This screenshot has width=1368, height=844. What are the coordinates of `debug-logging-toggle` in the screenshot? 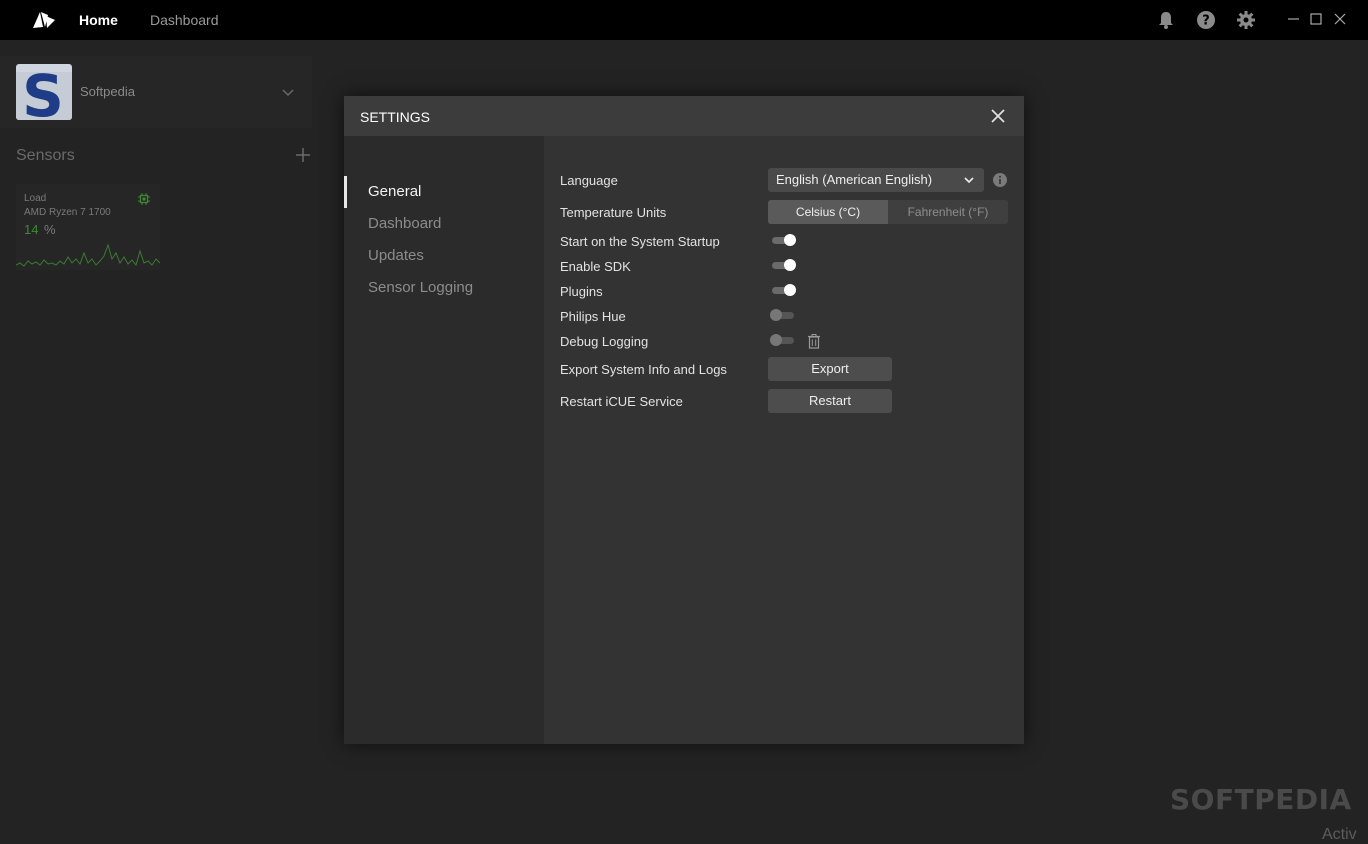 It's located at (783, 340).